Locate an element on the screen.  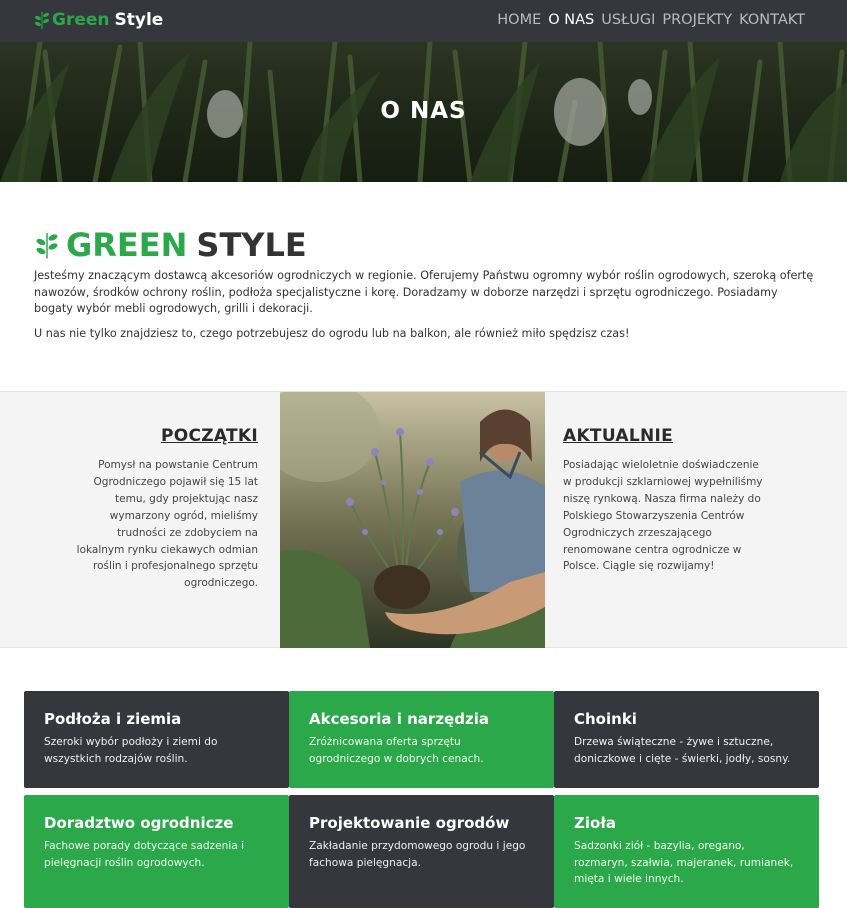
nav-o-nas: O NAS is located at coordinates (571, 20).